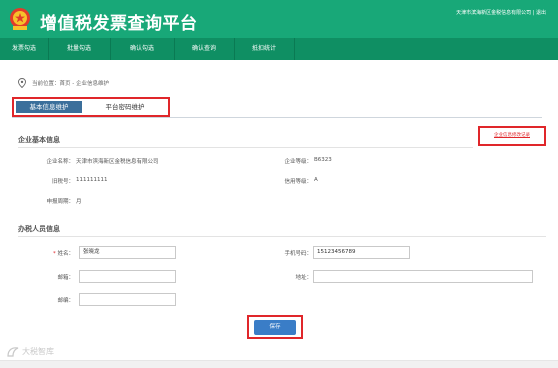  Describe the element at coordinates (39, 140) in the screenshot. I see `section-title-company: 企业基本信息` at that location.